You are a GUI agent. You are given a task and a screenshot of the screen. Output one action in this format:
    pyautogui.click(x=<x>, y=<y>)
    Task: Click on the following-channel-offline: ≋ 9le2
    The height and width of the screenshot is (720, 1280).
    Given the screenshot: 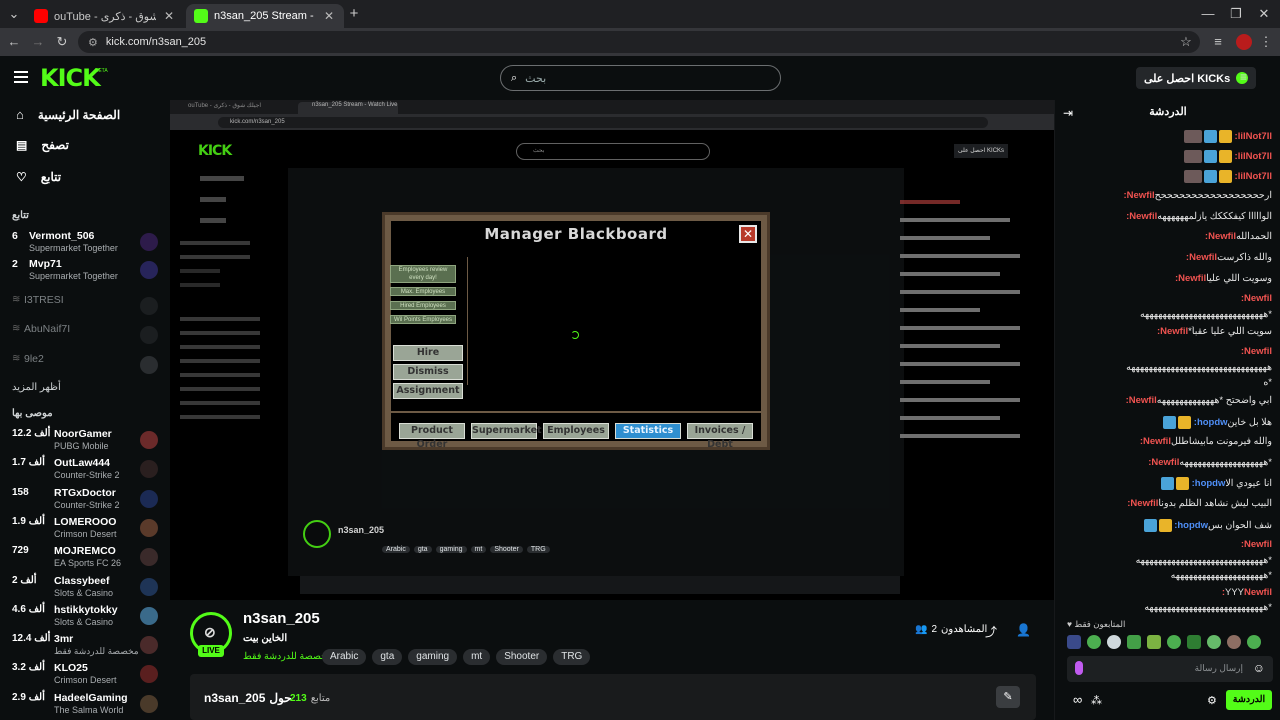 What is the action you would take?
    pyautogui.click(x=85, y=367)
    